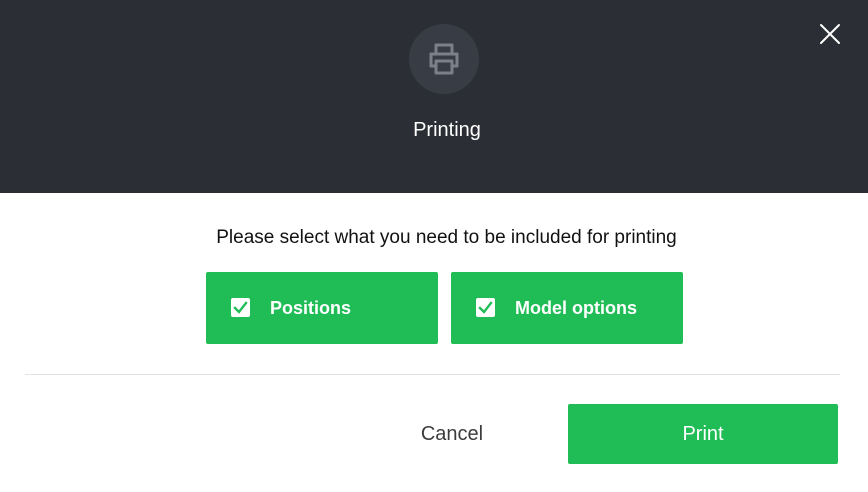 The image size is (868, 492). Describe the element at coordinates (703, 434) in the screenshot. I see `print-button: Print` at that location.